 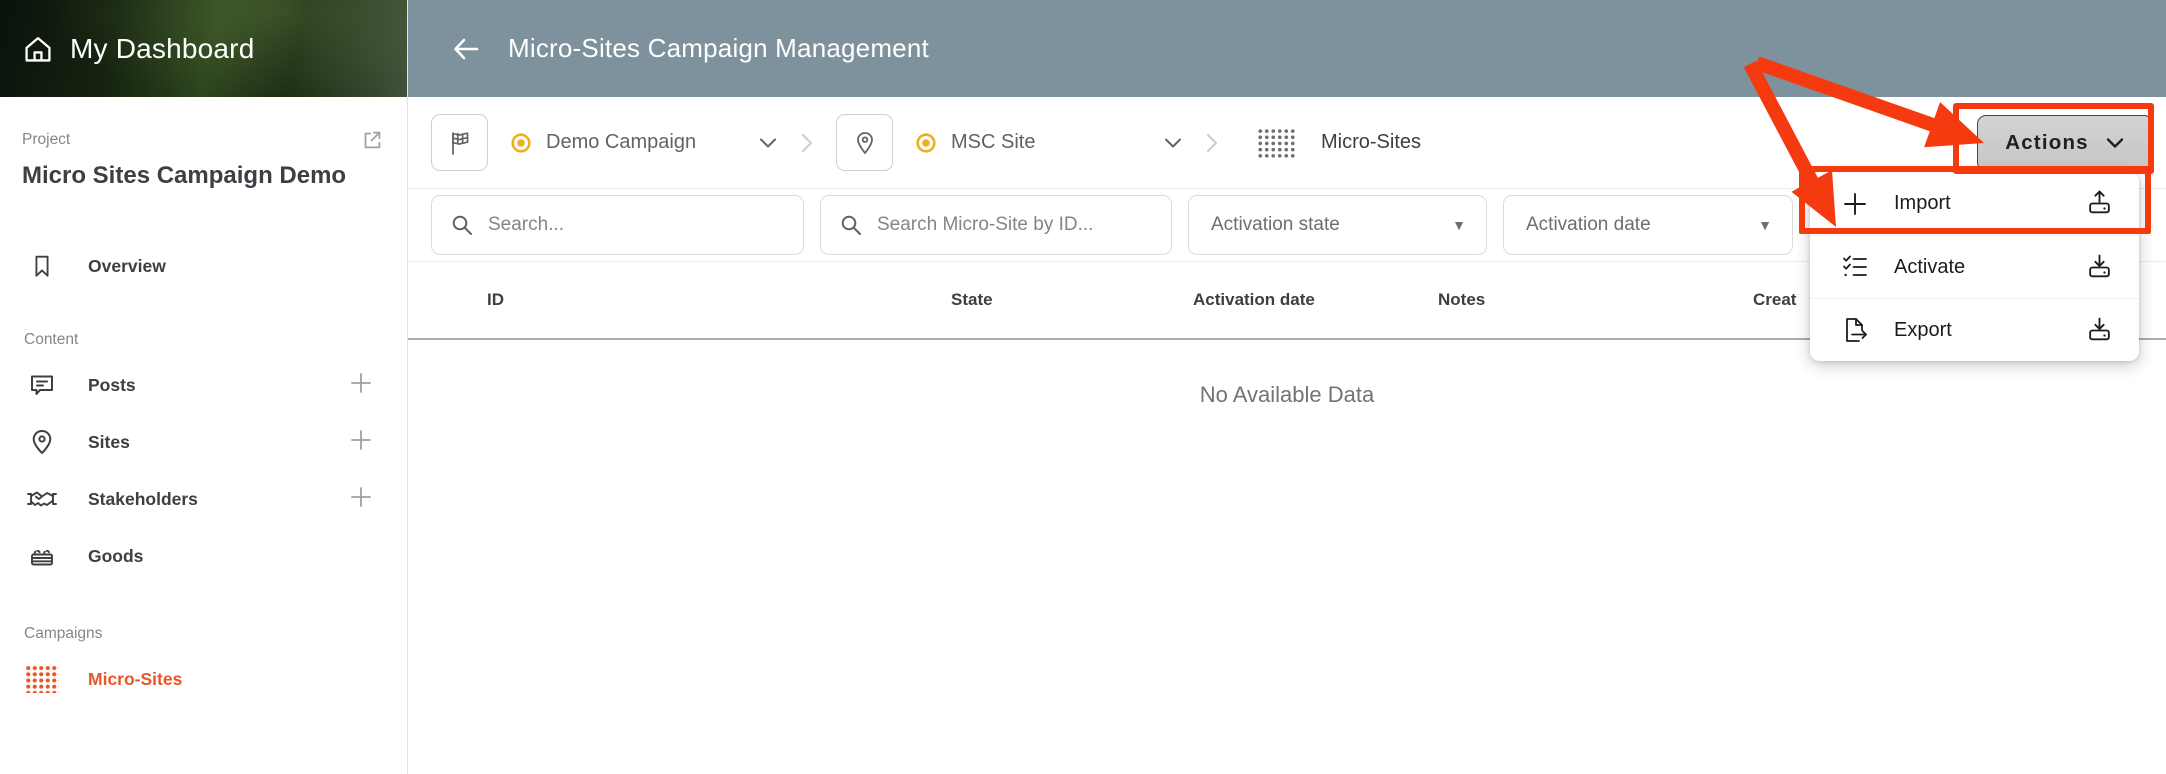 What do you see at coordinates (495, 299) in the screenshot?
I see `column-header-id: ID` at bounding box center [495, 299].